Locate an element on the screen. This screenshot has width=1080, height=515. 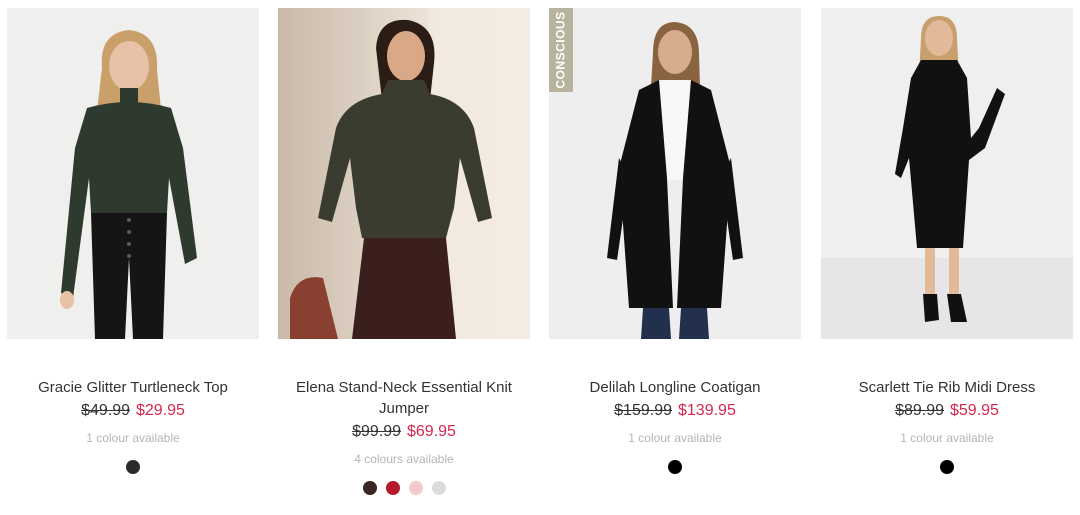
product-price: $49.99 $29.95 is located at coordinates (133, 411).